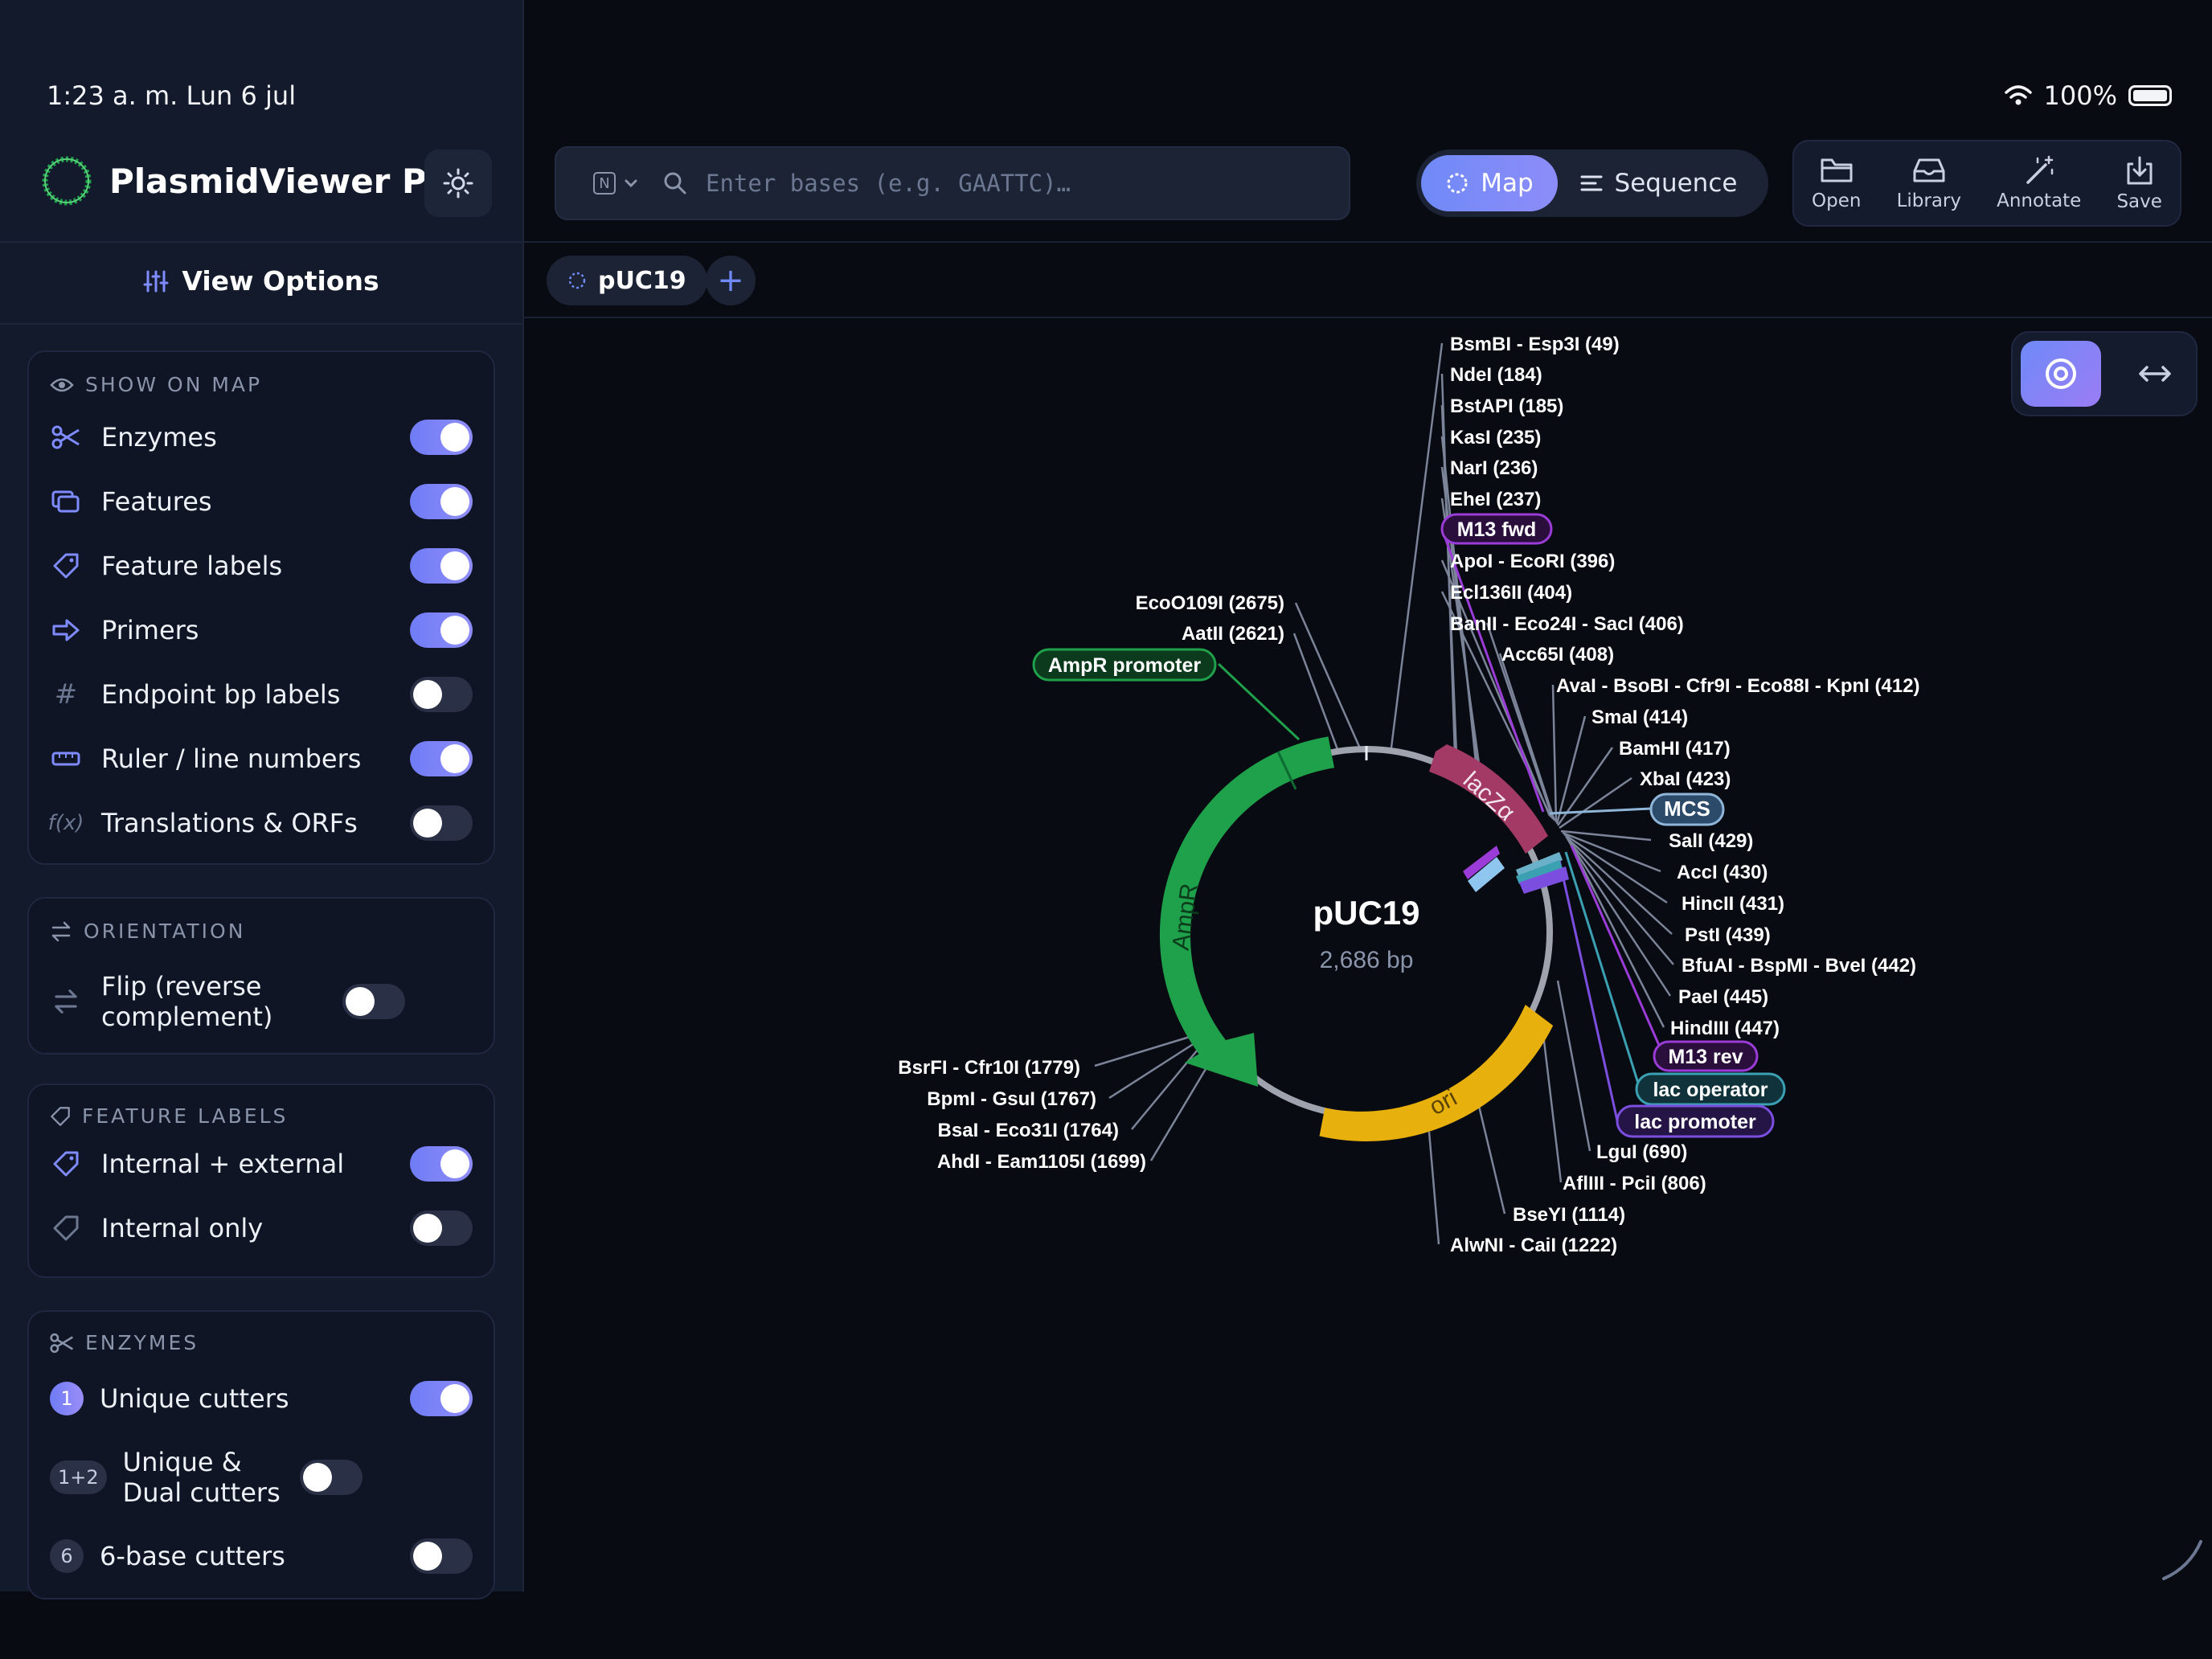 The height and width of the screenshot is (1659, 2212). I want to click on enzyme-label: AlwNI - CaiI (1222), so click(1533, 1245).